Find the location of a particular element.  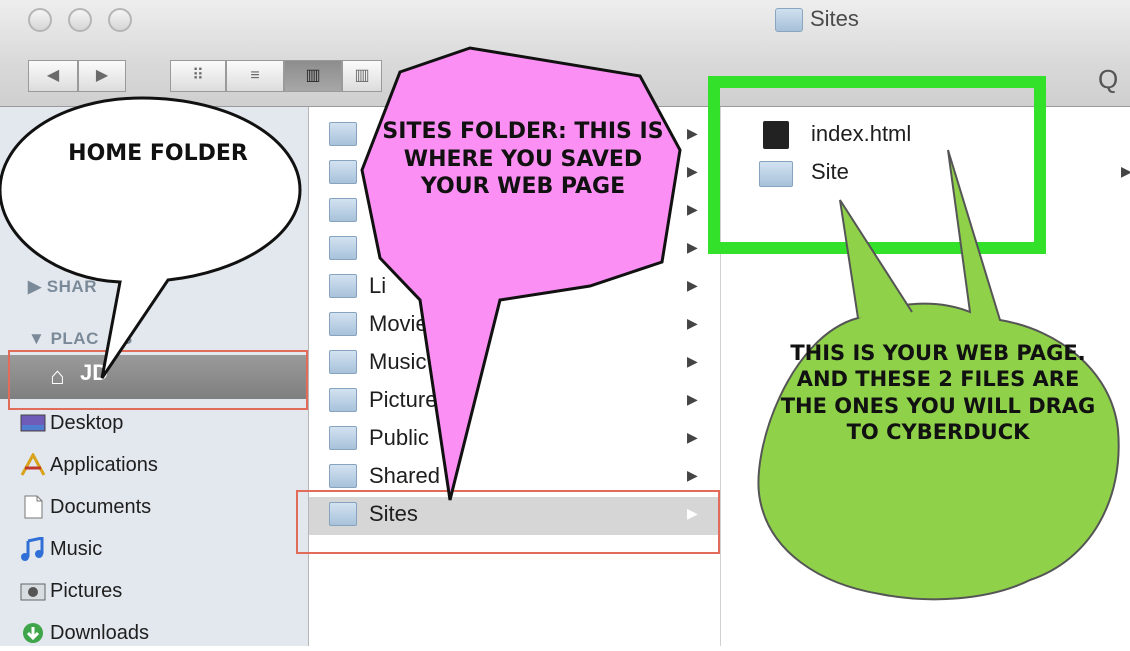

library-folder-icon is located at coordinates (343, 286).